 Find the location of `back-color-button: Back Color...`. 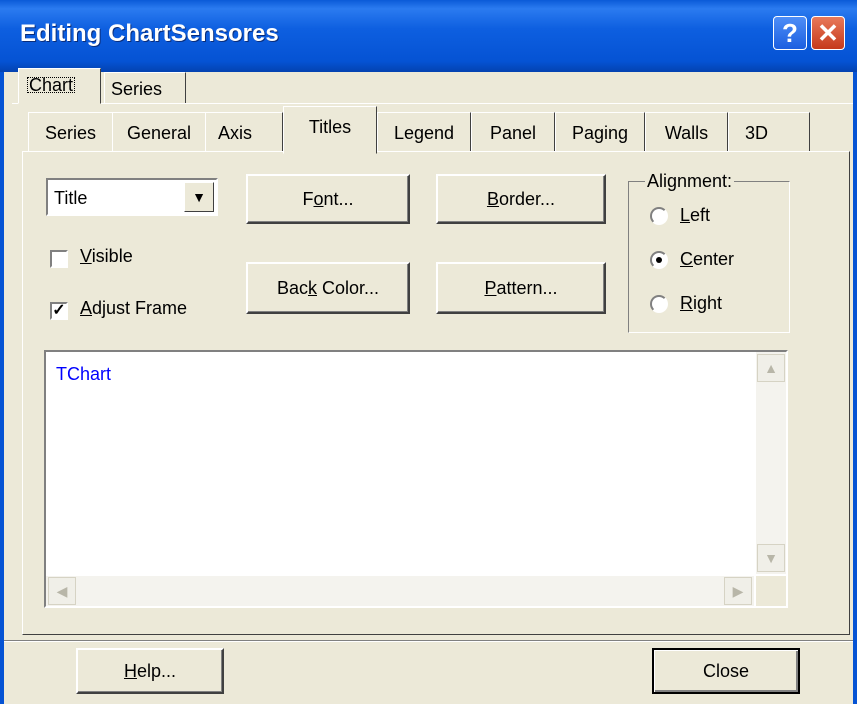

back-color-button: Back Color... is located at coordinates (328, 288).